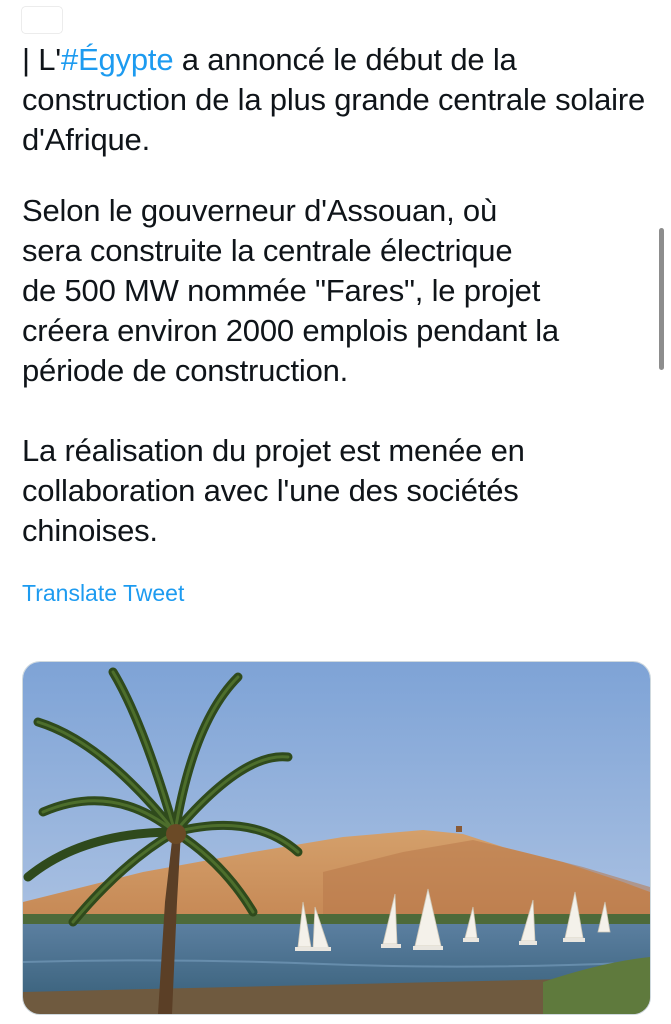 This screenshot has height=1024, width=671. Describe the element at coordinates (42, 59) in the screenshot. I see `tweet-text-prefix: | L'` at that location.